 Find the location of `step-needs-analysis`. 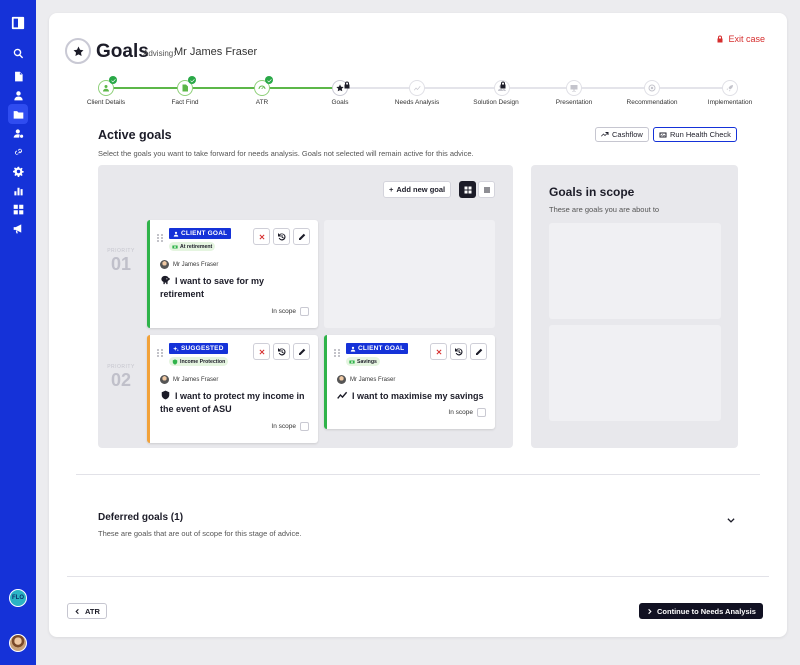

step-needs-analysis is located at coordinates (417, 88).